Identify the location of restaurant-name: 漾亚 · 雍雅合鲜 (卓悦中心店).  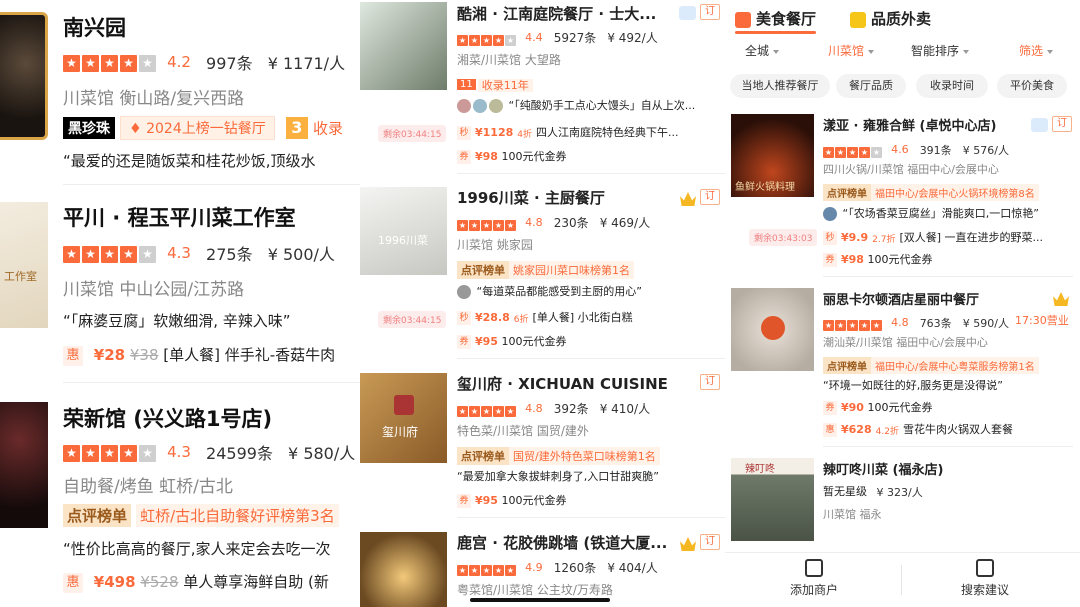
(925, 124).